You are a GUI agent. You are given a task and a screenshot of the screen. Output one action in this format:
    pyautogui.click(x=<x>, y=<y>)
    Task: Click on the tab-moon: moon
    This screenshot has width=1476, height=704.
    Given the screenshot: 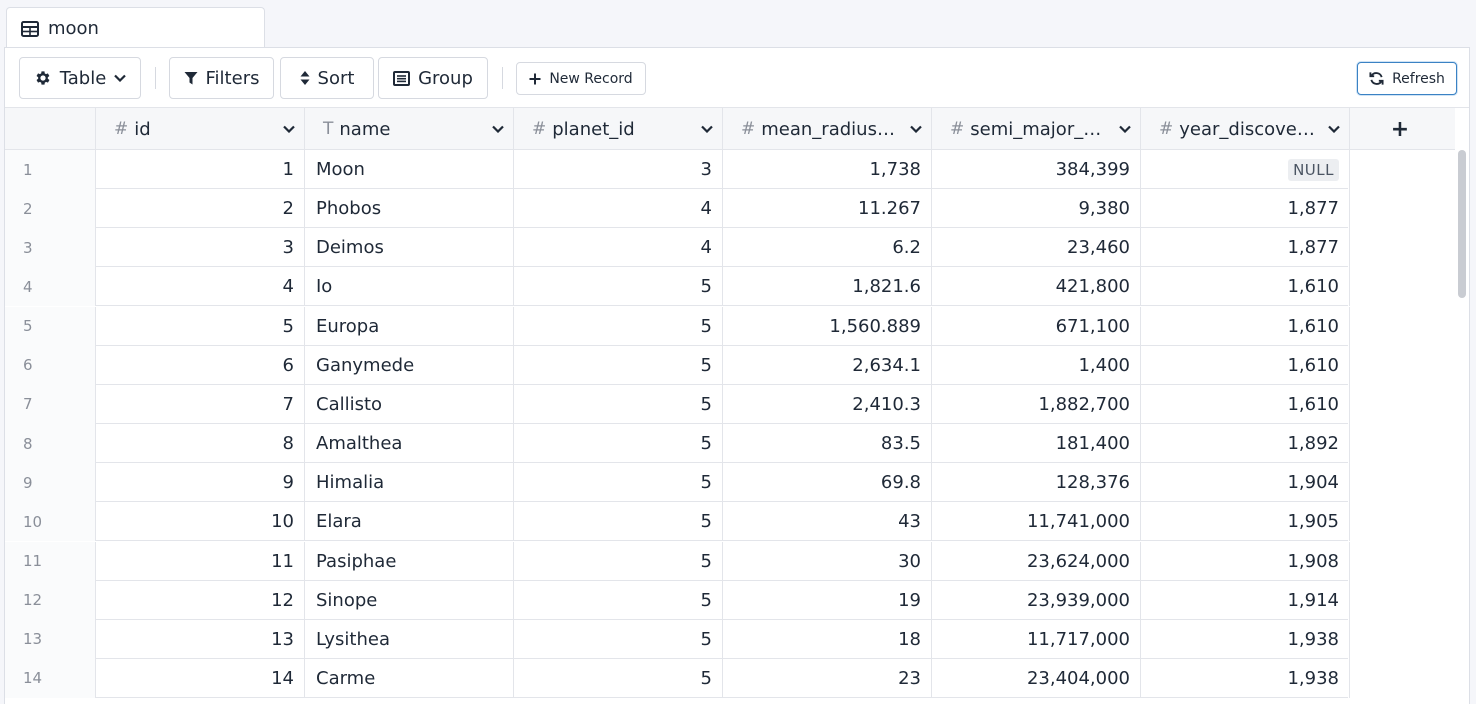 What is the action you would take?
    pyautogui.click(x=135, y=28)
    